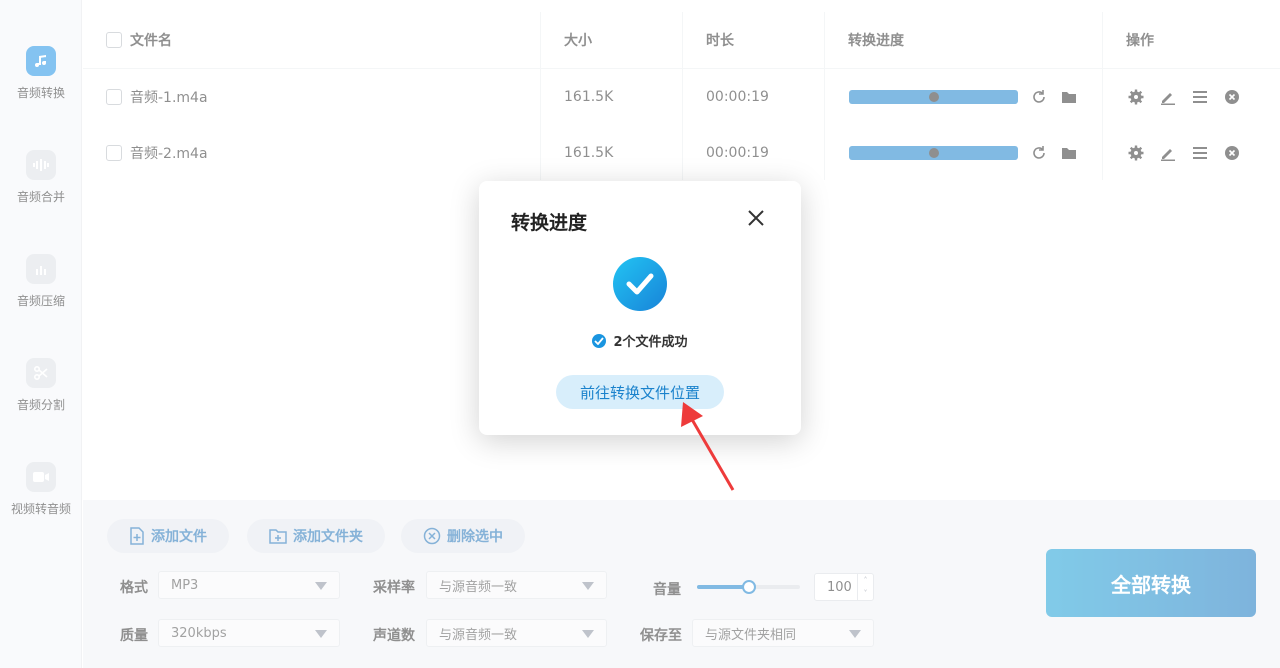 This screenshot has width=1280, height=668. What do you see at coordinates (549, 223) in the screenshot?
I see `dialog-title: 转换进度` at bounding box center [549, 223].